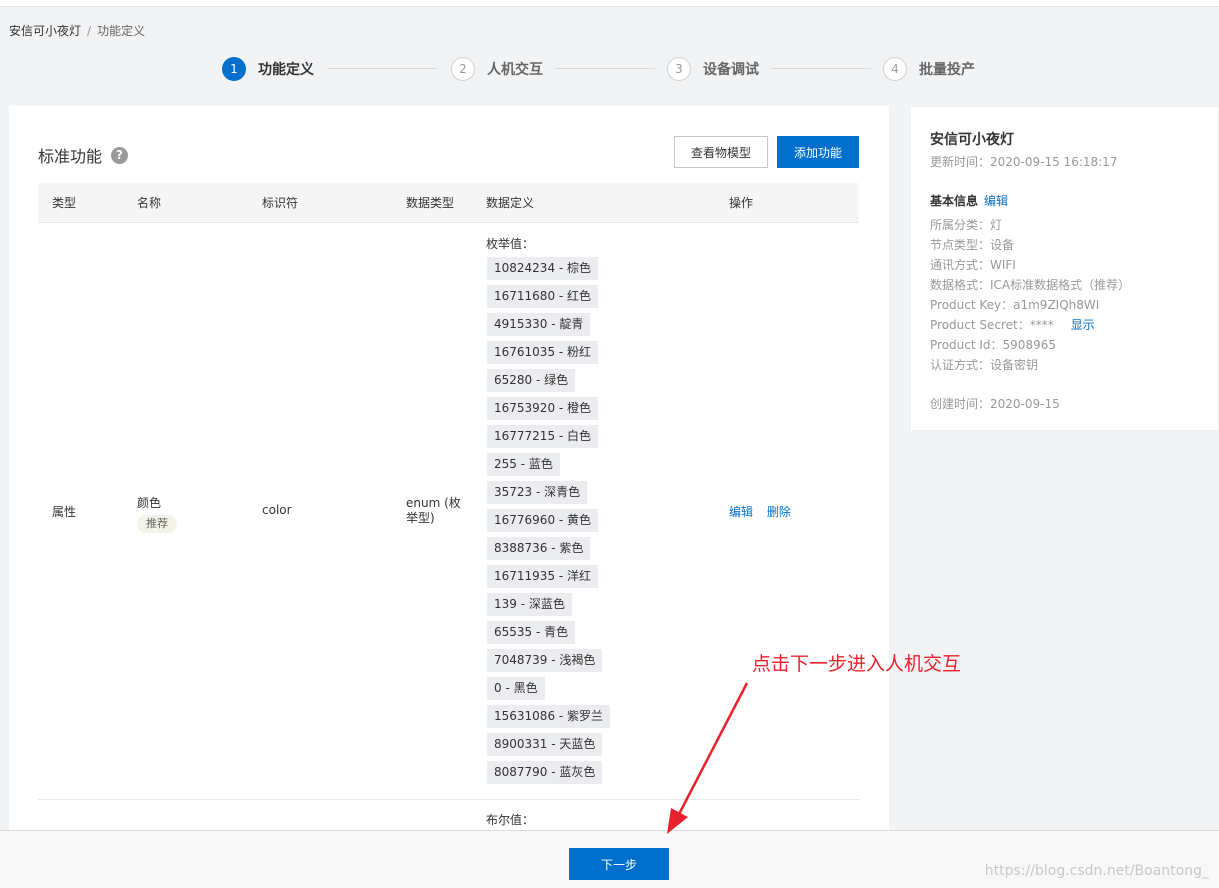 The width and height of the screenshot is (1219, 888). Describe the element at coordinates (741, 203) in the screenshot. I see `header-actions: 操作` at that location.